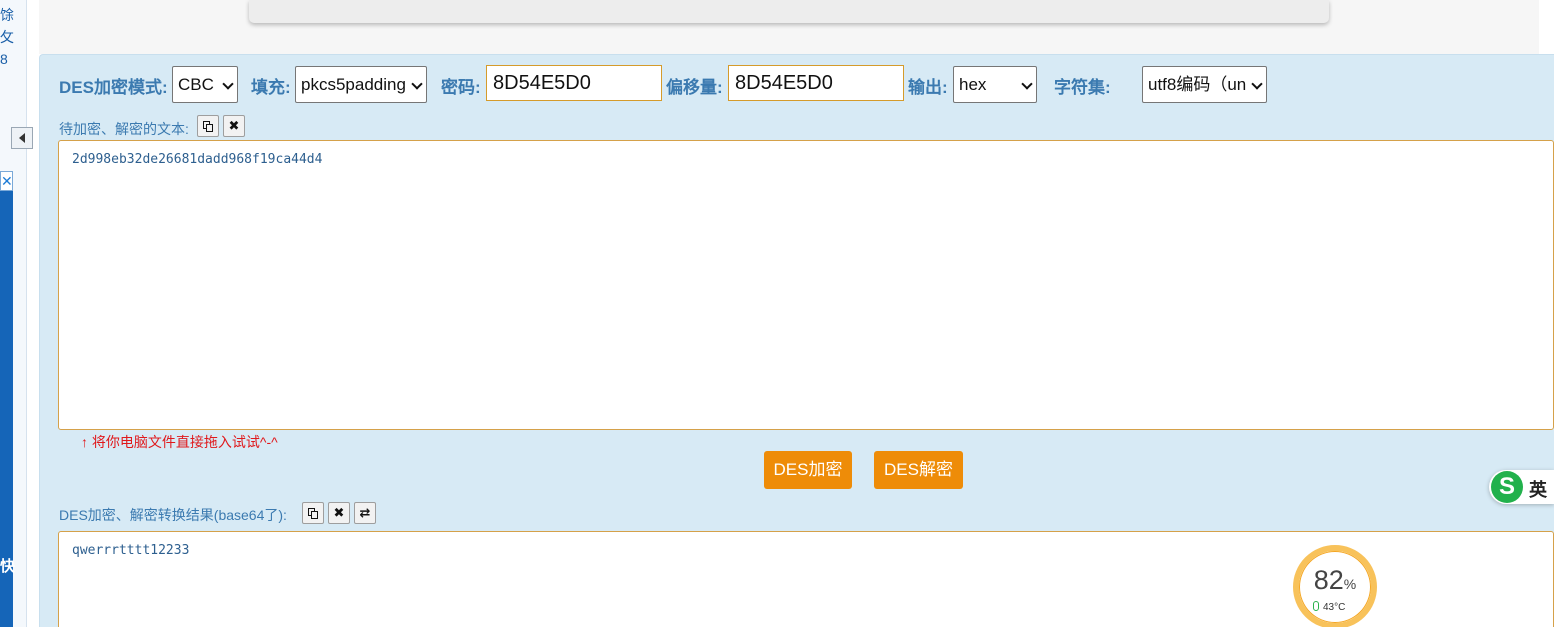  I want to click on password-input: 8D54E5D0, so click(574, 83).